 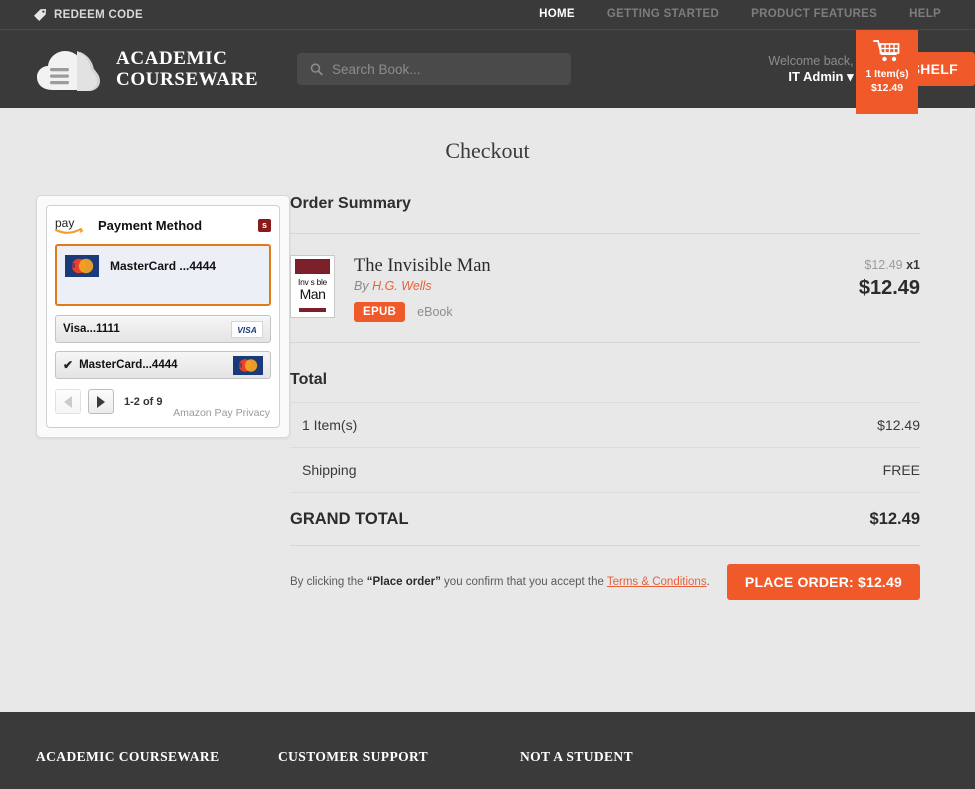 I want to click on order-summary-heading: Order Summary, so click(x=350, y=203).